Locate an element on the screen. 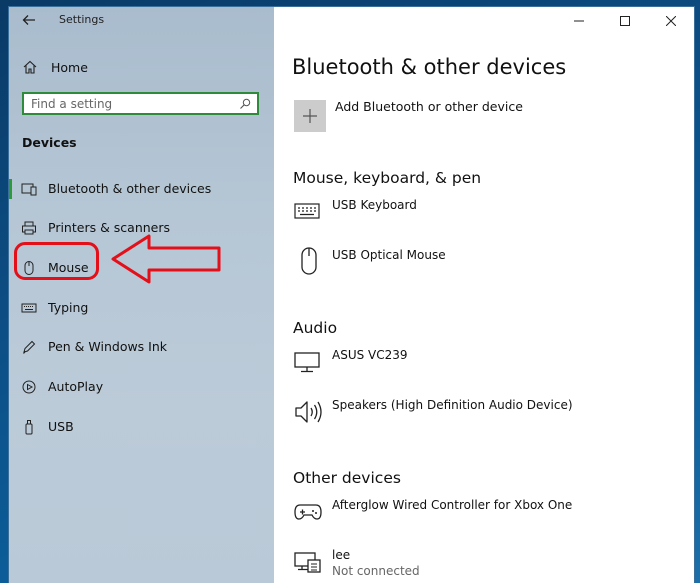  app-title: Settings is located at coordinates (82, 19).